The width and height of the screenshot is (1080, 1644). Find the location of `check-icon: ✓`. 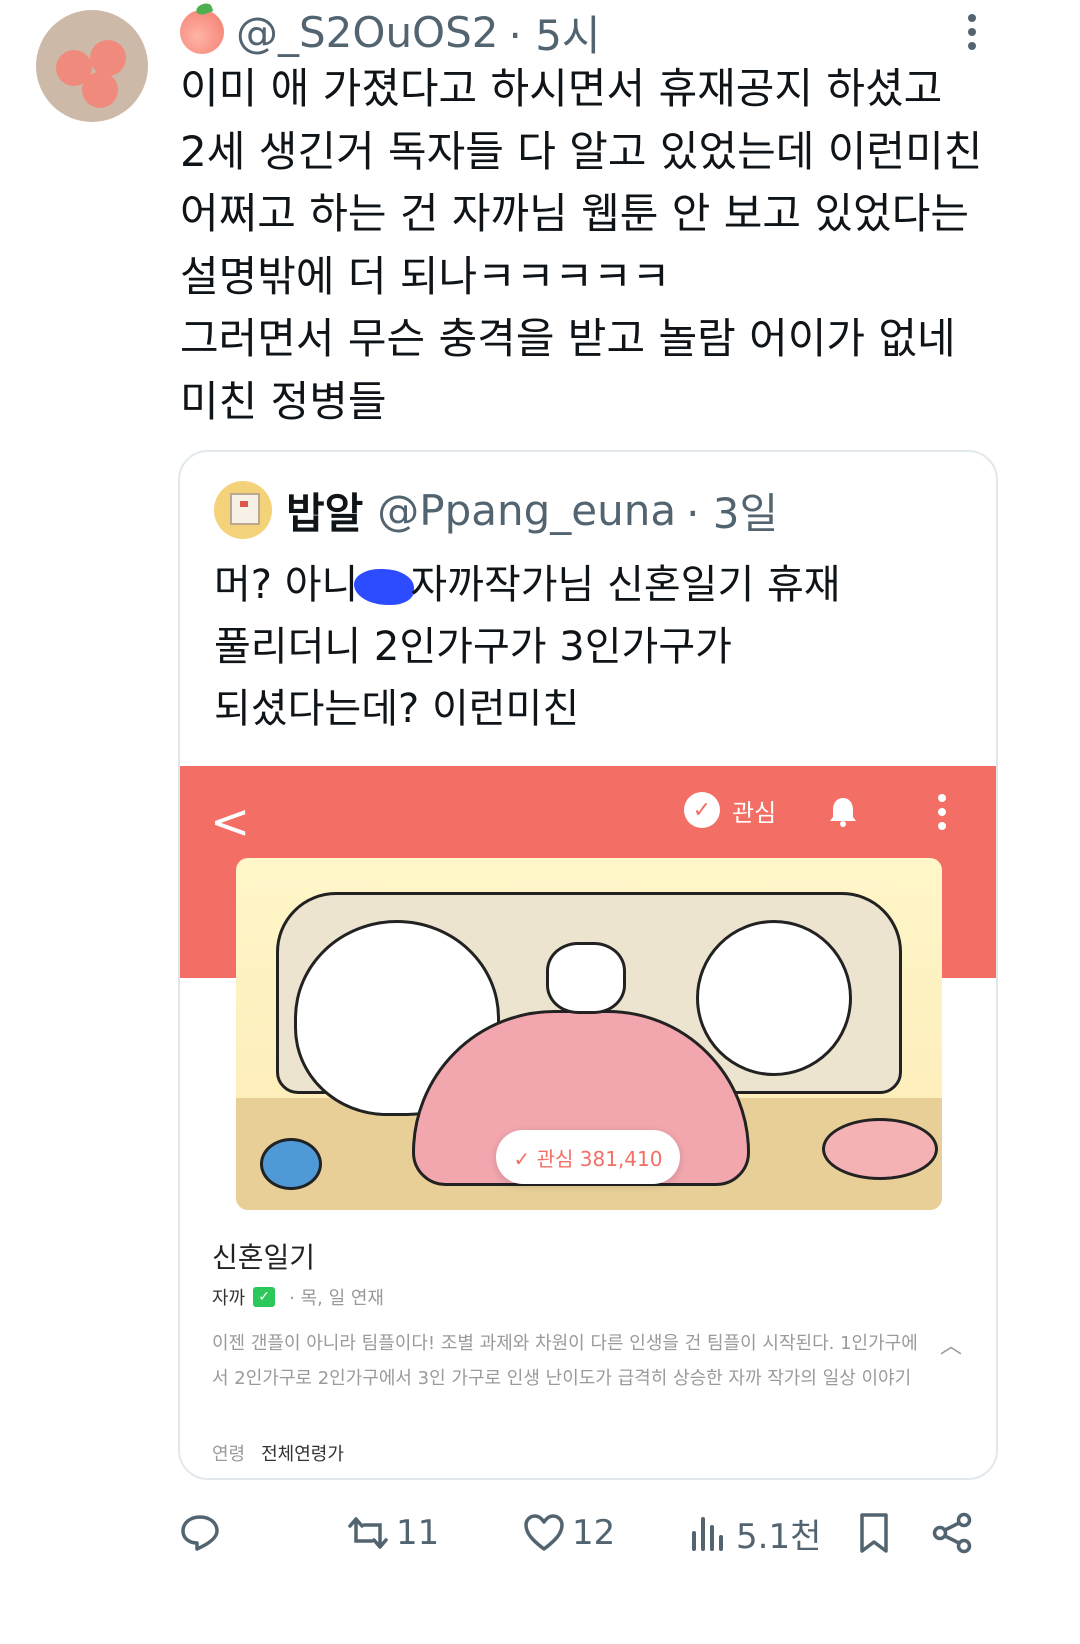

check-icon: ✓ is located at coordinates (702, 810).